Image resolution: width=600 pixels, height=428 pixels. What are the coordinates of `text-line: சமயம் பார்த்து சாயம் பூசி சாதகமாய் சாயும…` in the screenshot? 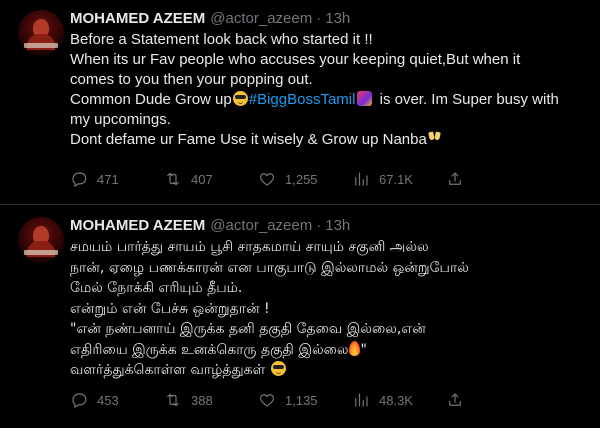 It's located at (249, 247).